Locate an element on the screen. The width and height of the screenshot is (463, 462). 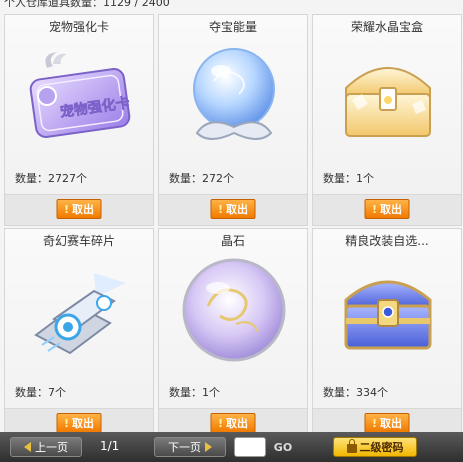
item-title: 奇幻赛车碎片 is located at coordinates (78, 241).